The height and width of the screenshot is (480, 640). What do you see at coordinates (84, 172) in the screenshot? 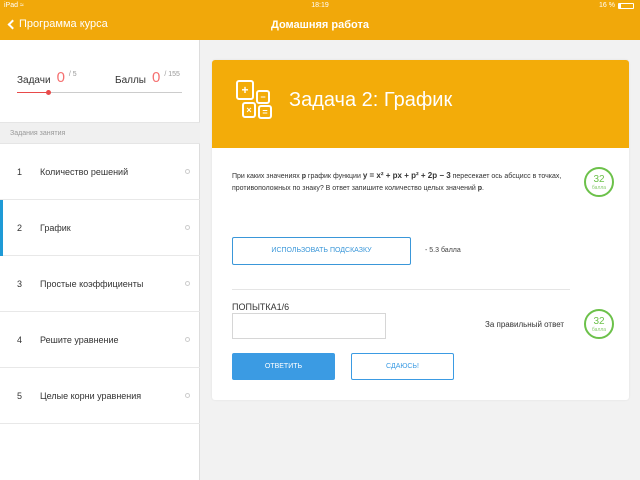
I see `lesson-label: Количество решений` at bounding box center [84, 172].